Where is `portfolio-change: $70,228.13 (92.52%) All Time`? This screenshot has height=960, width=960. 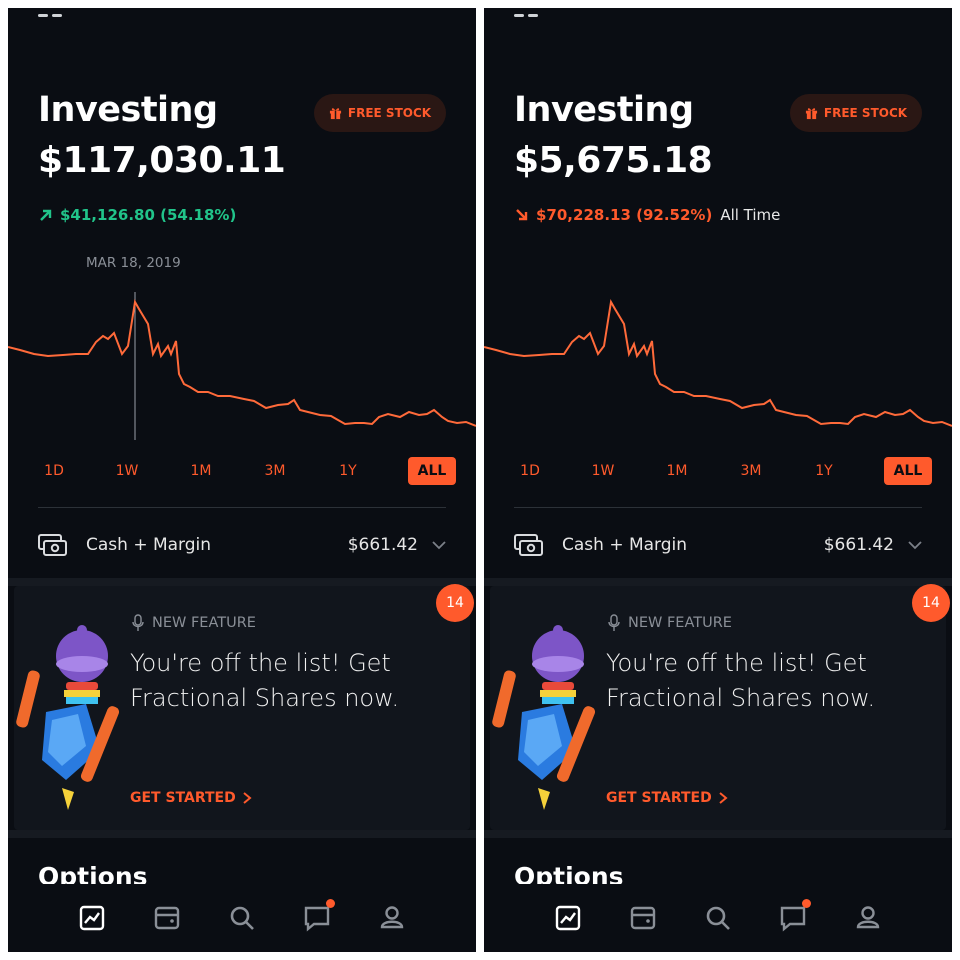
portfolio-change: $70,228.13 (92.52%) All Time is located at coordinates (647, 215).